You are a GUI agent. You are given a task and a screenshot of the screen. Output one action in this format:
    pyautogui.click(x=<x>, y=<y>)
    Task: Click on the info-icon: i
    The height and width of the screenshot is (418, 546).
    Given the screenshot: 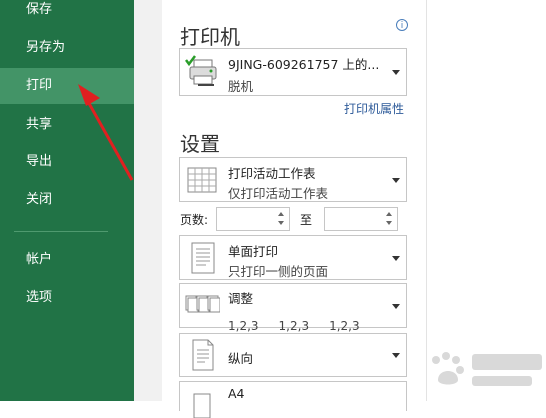 What is the action you would take?
    pyautogui.click(x=402, y=25)
    